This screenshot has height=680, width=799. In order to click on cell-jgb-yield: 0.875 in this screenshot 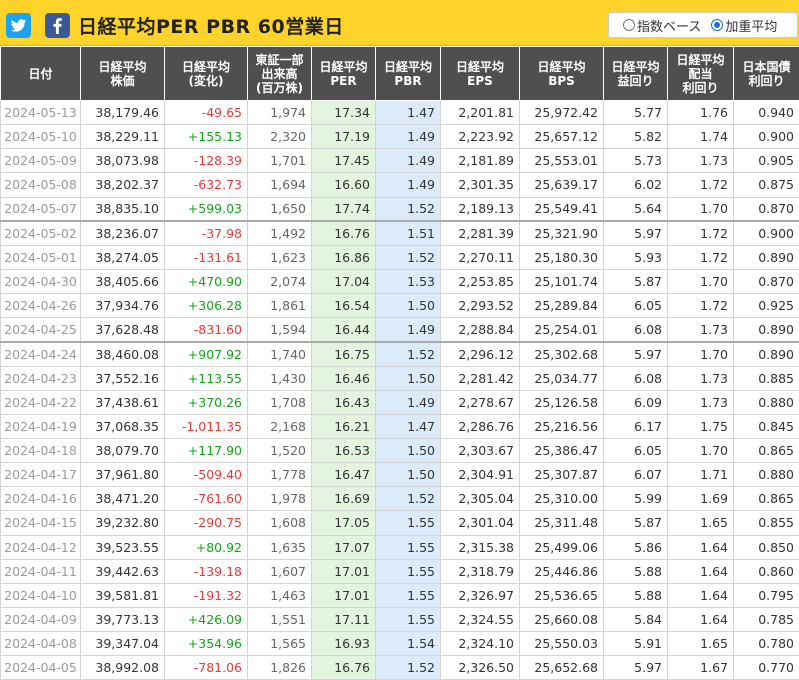, I will do `click(766, 185)`.